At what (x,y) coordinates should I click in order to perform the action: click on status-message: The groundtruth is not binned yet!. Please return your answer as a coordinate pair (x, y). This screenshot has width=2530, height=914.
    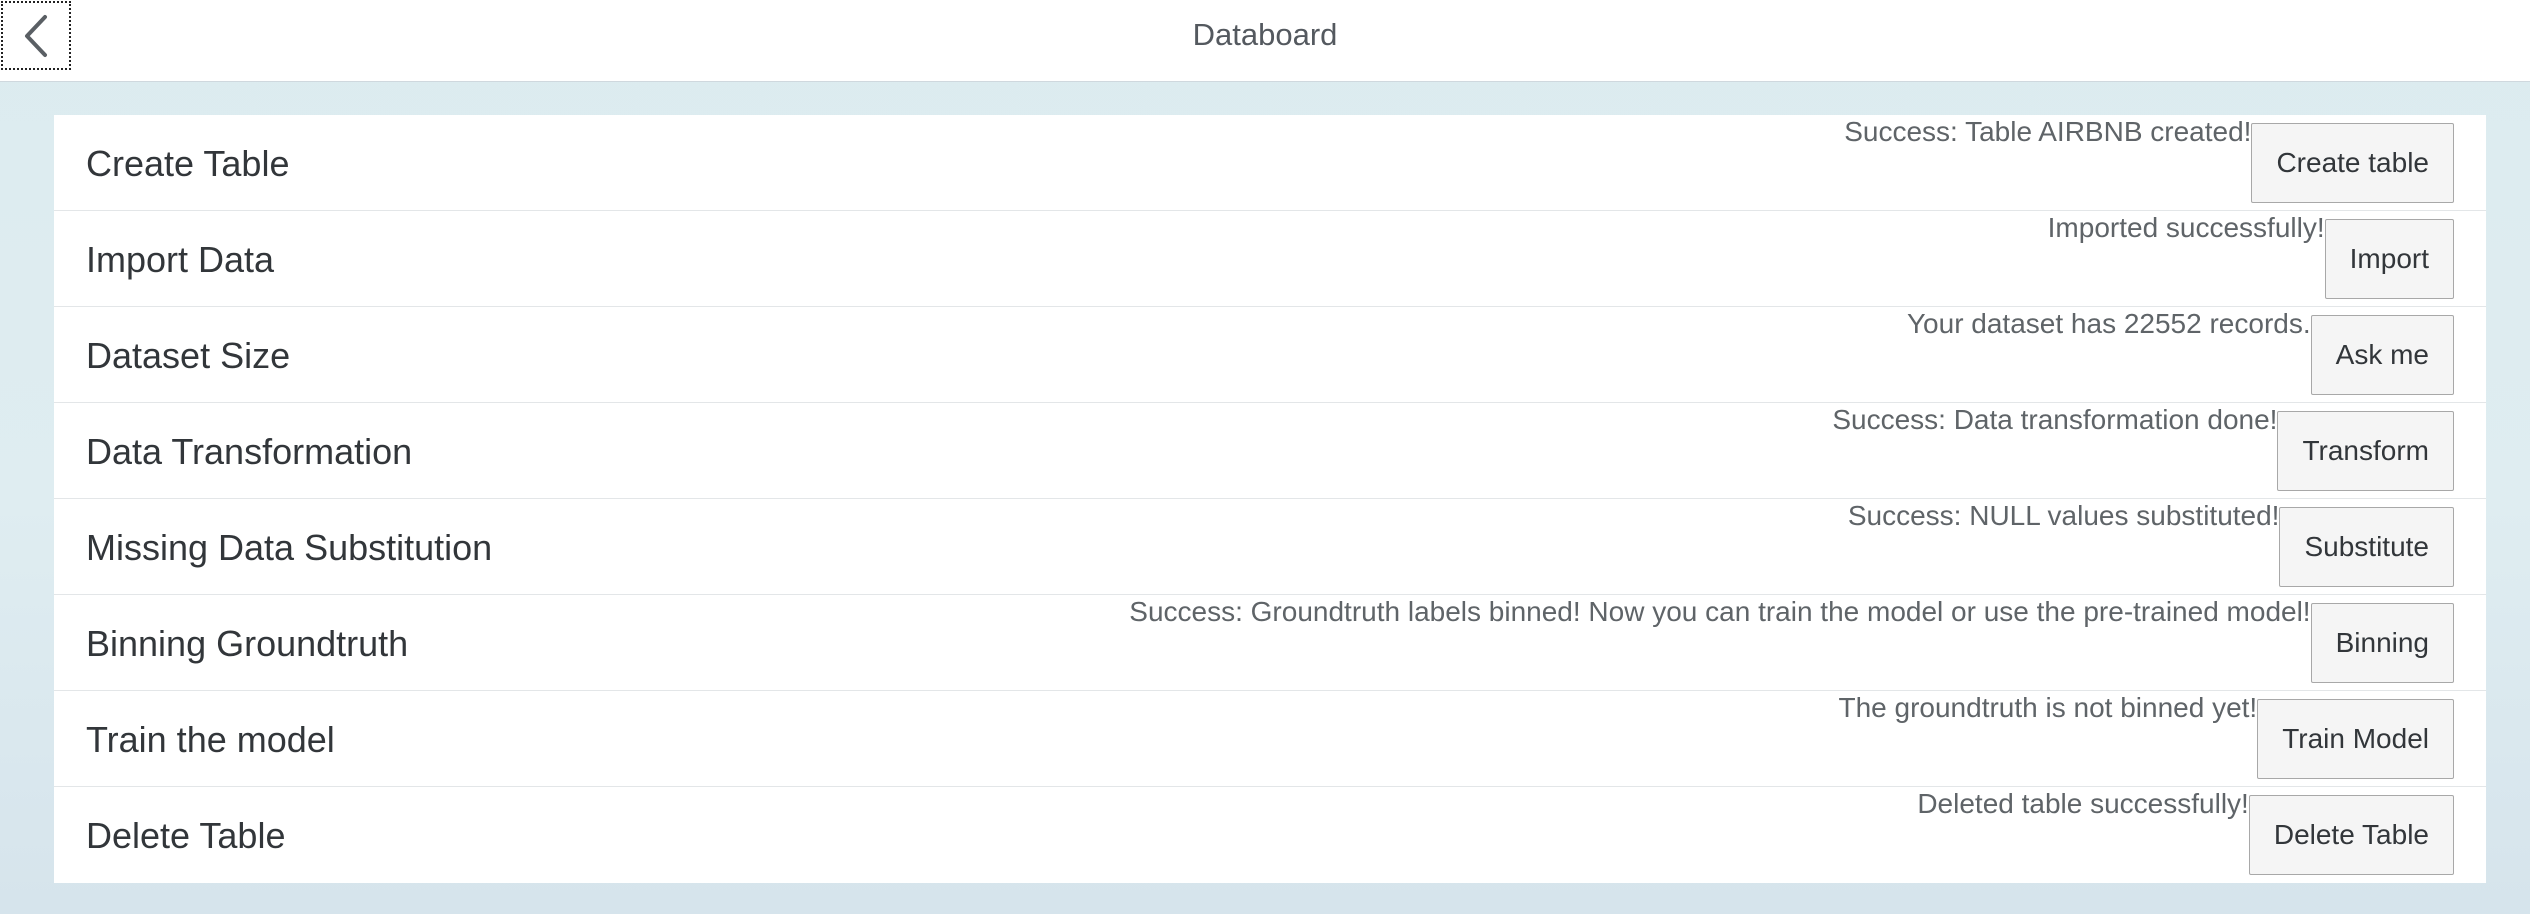
    Looking at the image, I should click on (2048, 707).